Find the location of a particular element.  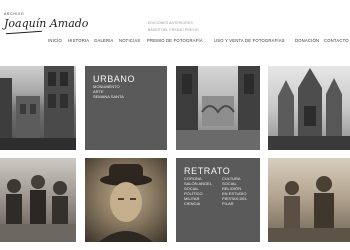

street-photo-image is located at coordinates (38, 108).